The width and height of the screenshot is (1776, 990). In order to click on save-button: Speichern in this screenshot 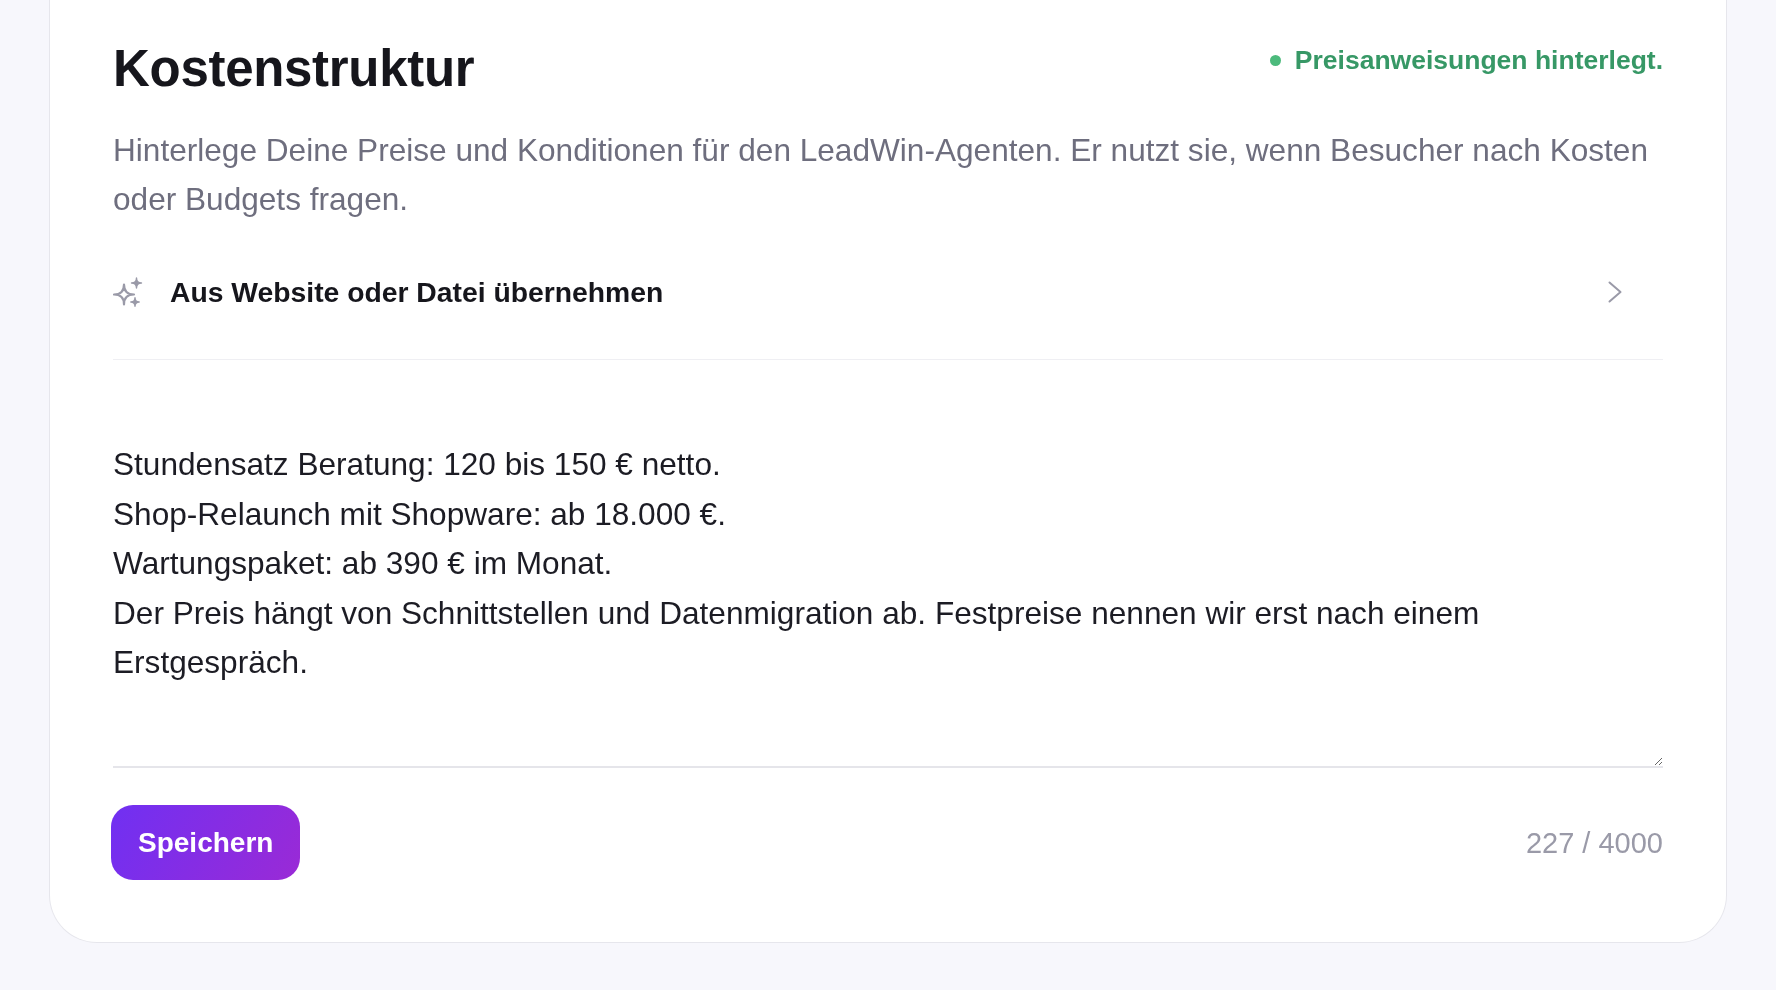, I will do `click(206, 842)`.